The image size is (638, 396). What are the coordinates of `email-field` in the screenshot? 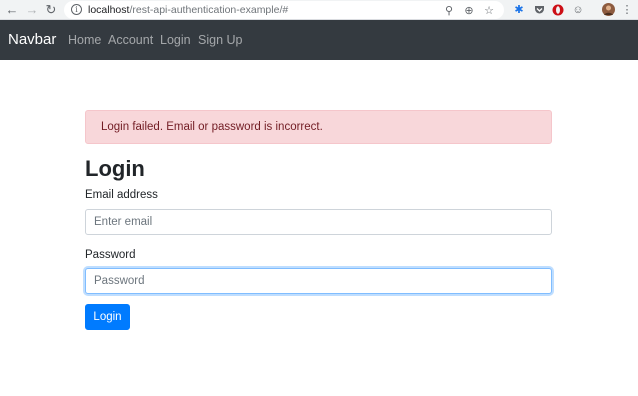 It's located at (318, 222).